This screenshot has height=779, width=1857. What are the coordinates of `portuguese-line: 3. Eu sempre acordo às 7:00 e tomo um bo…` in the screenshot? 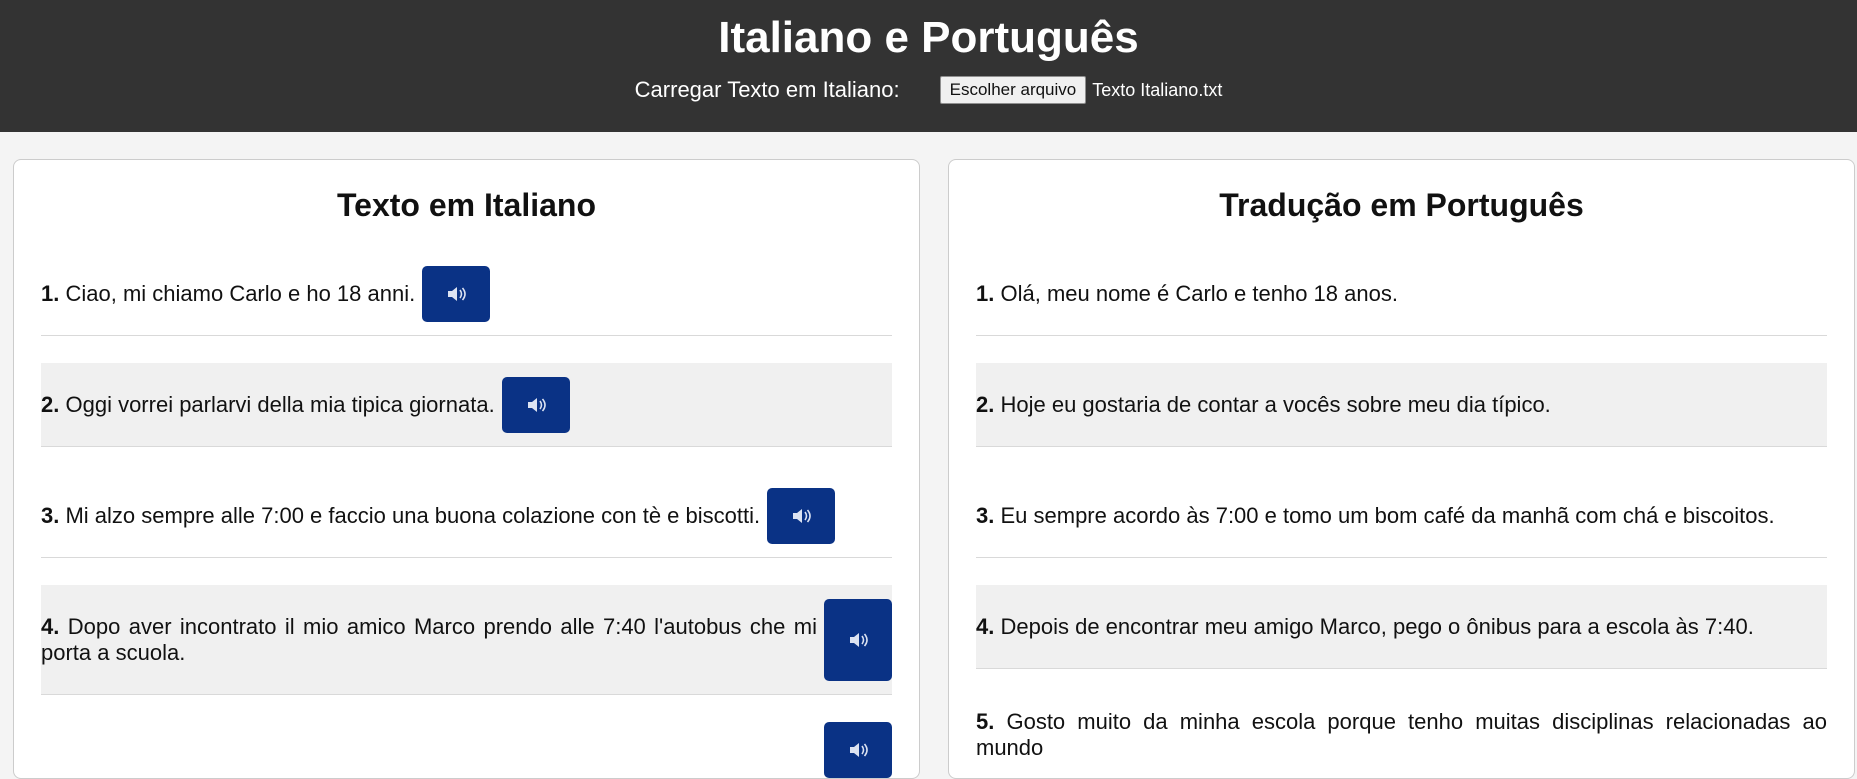 It's located at (1401, 516).